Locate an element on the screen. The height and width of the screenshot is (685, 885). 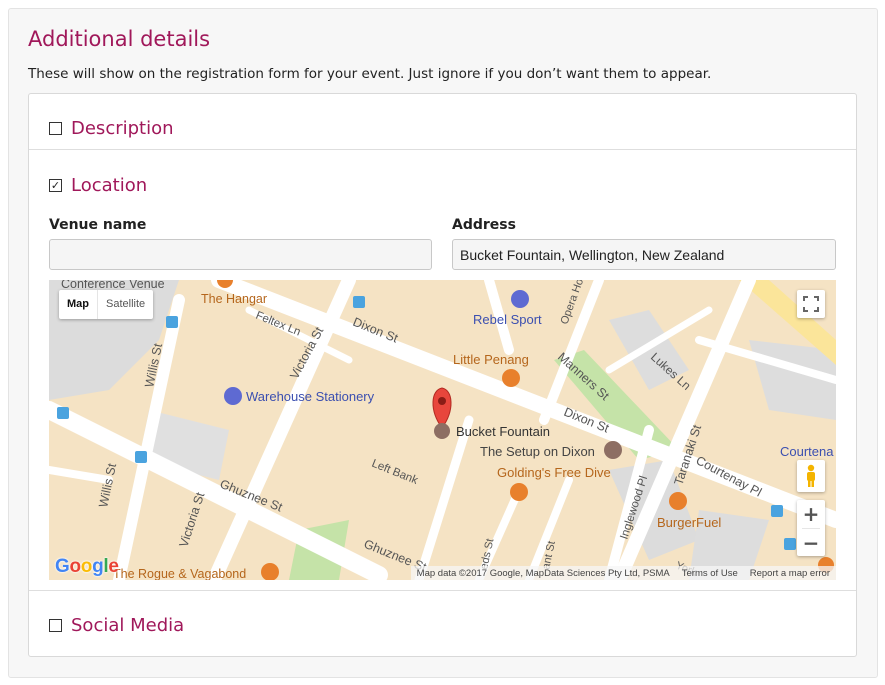
street-view-button is located at coordinates (811, 476).